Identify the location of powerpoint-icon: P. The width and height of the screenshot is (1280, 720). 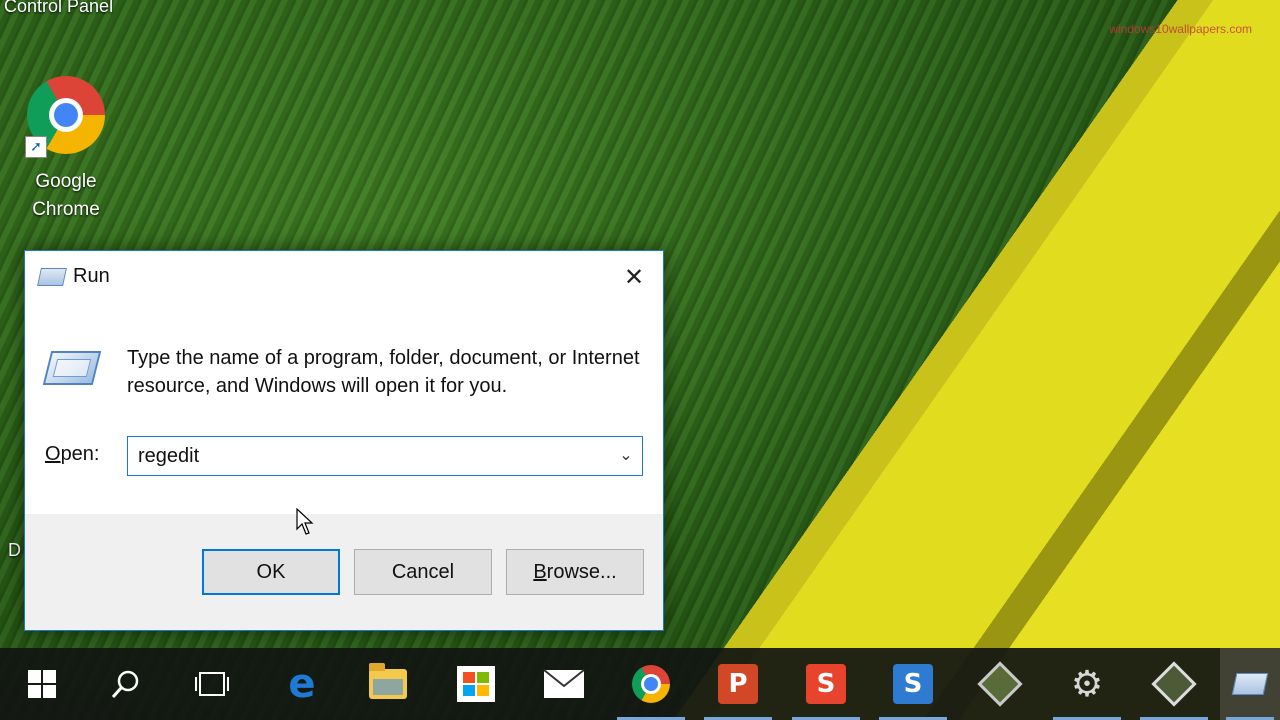
(738, 684).